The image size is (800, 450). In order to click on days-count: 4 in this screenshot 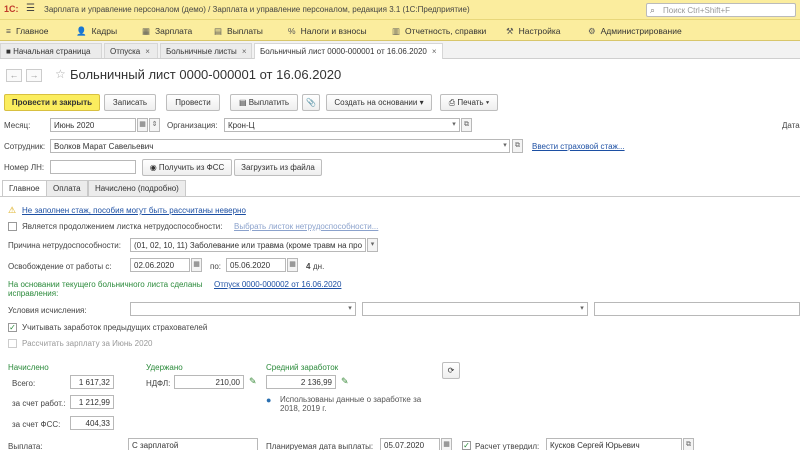, I will do `click(308, 266)`.